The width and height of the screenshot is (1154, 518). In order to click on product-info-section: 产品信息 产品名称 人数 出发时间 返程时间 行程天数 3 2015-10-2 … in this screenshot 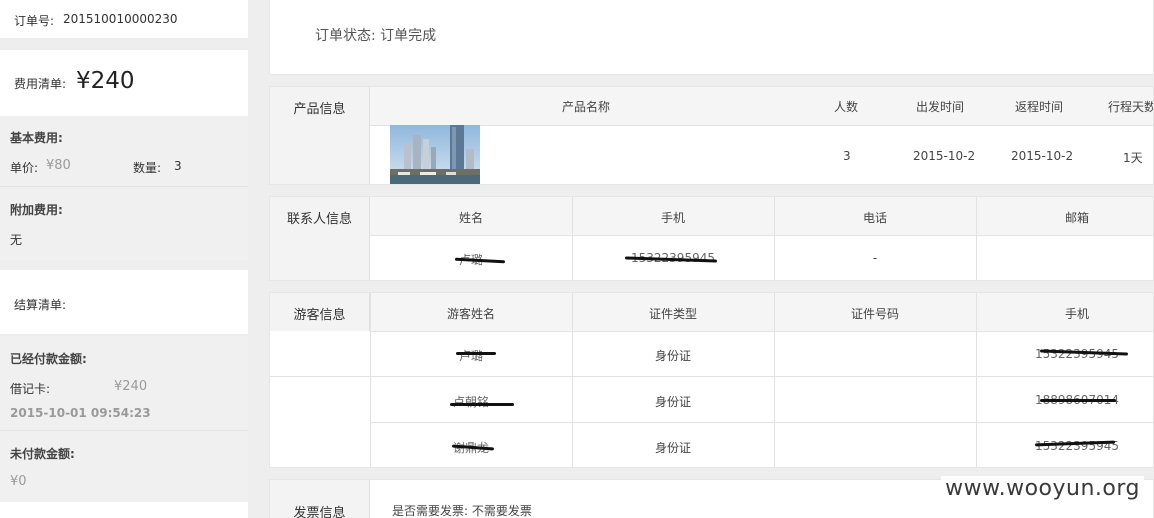, I will do `click(711, 135)`.